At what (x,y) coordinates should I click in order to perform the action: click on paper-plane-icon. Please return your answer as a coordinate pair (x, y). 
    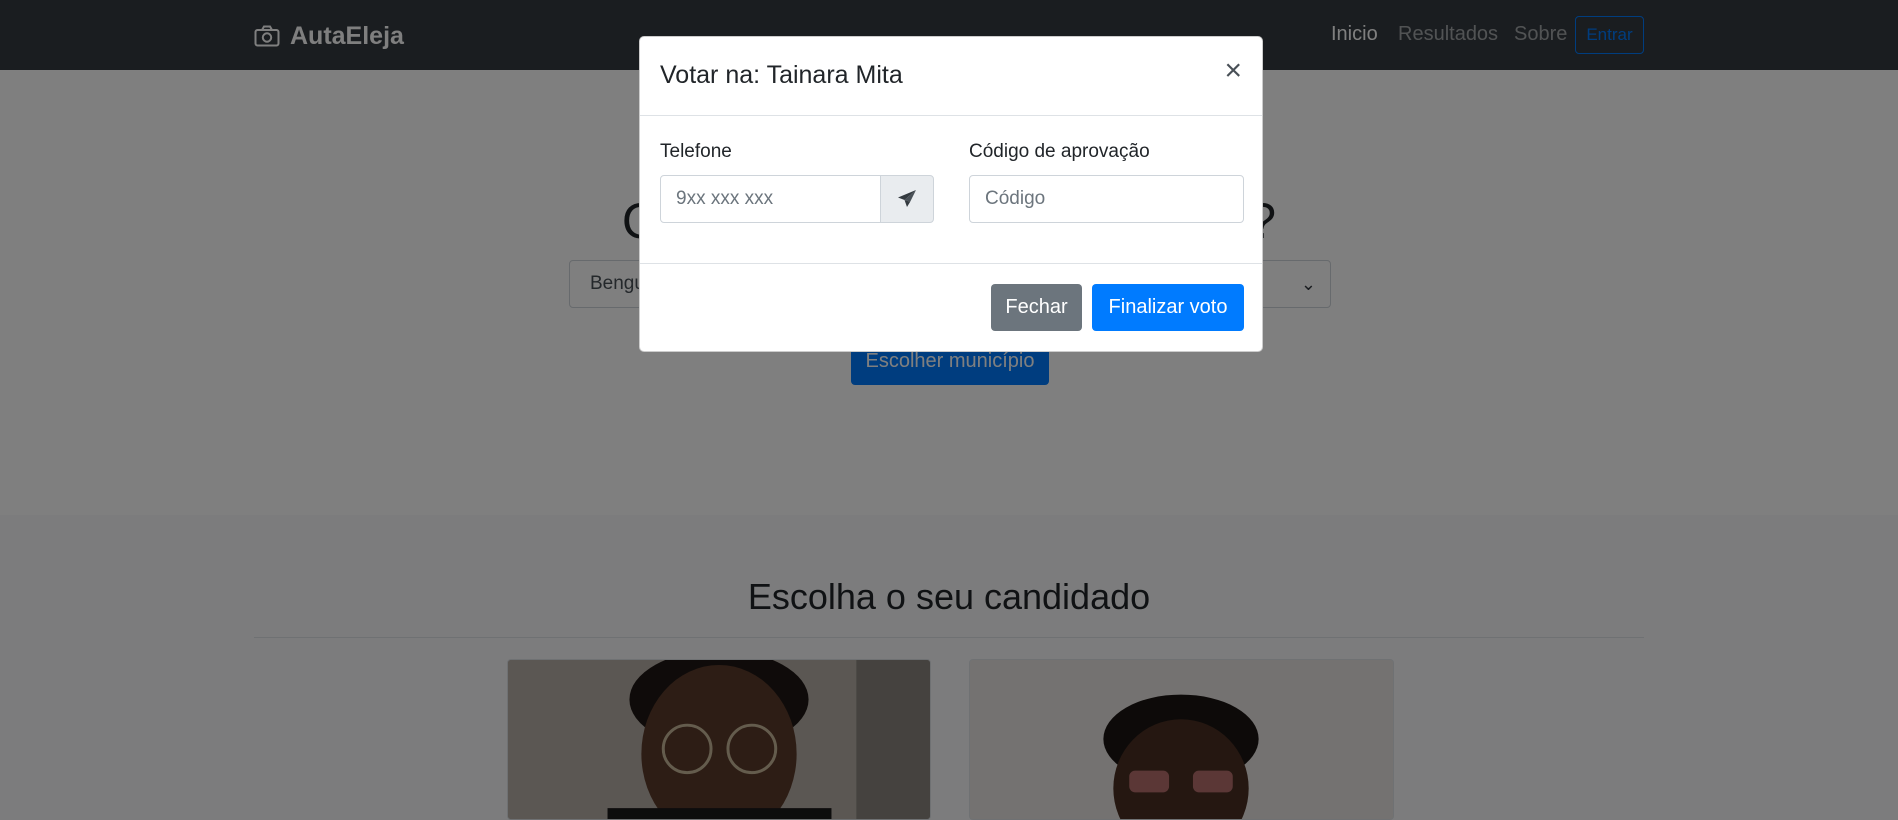
    Looking at the image, I should click on (907, 198).